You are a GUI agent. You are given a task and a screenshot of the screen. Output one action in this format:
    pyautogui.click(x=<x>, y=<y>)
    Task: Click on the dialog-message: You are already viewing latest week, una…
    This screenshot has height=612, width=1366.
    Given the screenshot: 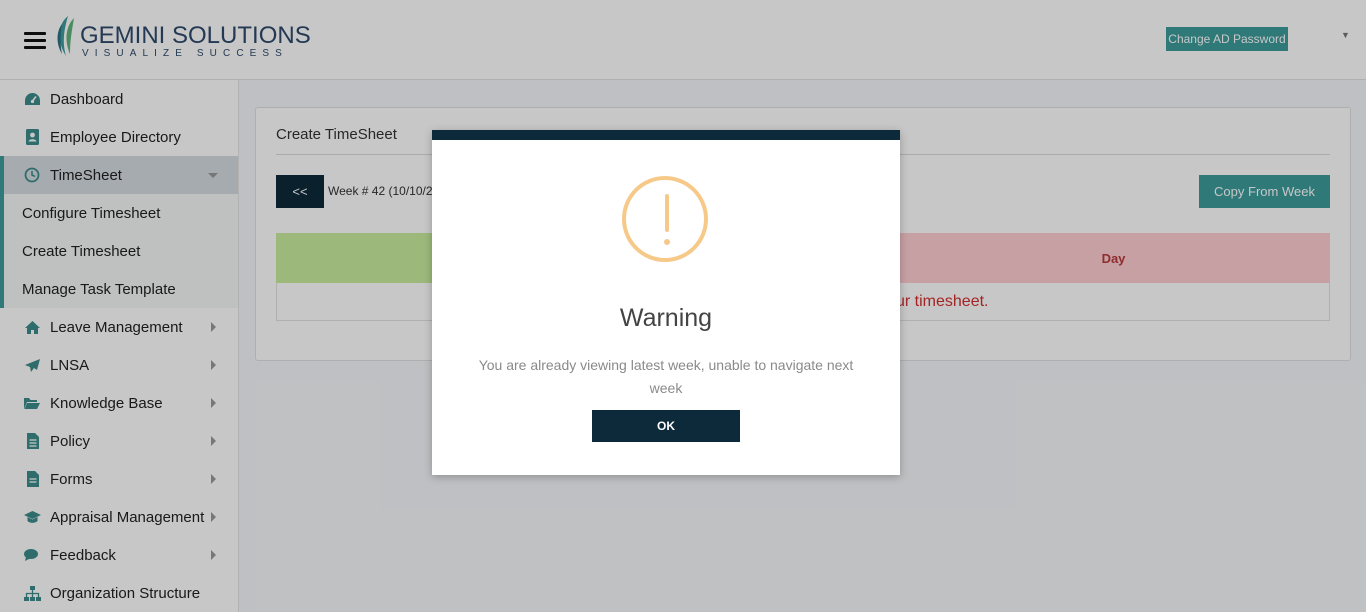 What is the action you would take?
    pyautogui.click(x=666, y=376)
    